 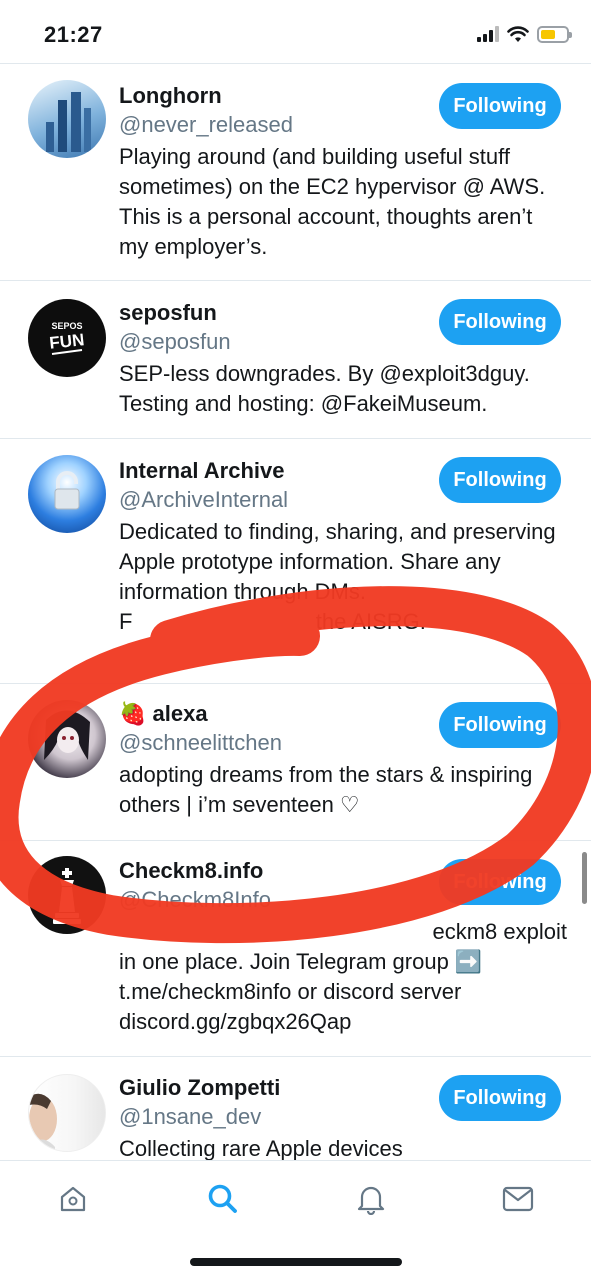 I want to click on cellular-signal-icon, so click(x=488, y=34).